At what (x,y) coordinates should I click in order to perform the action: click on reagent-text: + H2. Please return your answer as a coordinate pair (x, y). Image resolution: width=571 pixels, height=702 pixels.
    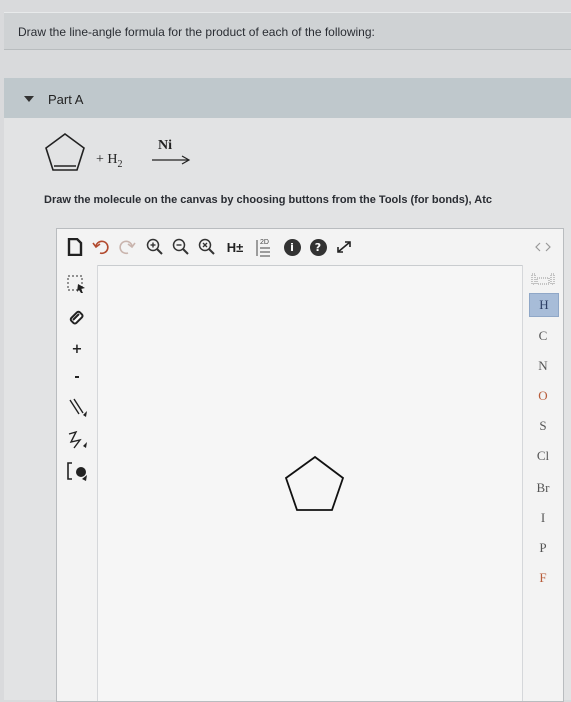
    Looking at the image, I should click on (109, 161).